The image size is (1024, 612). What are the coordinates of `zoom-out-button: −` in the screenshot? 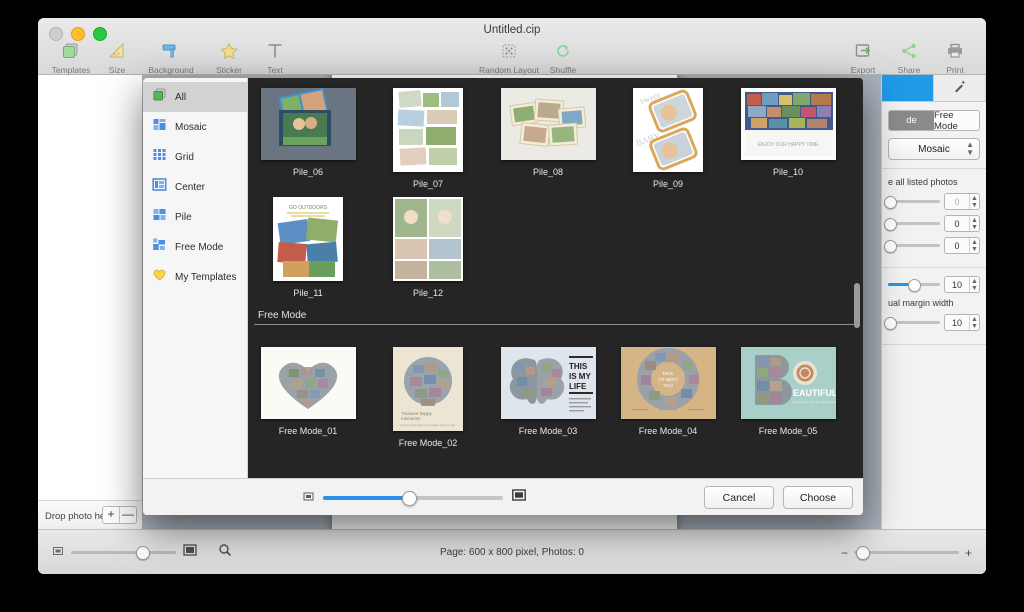 It's located at (844, 553).